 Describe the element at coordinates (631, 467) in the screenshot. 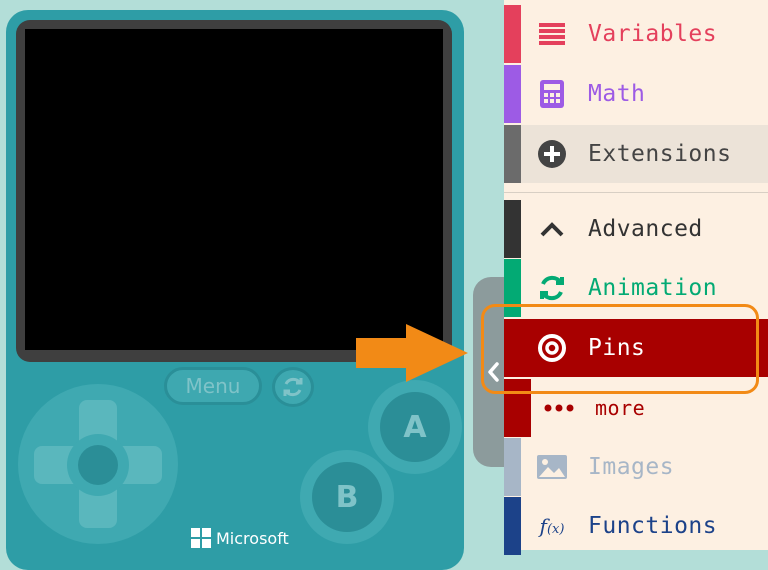

I see `category-label: Images` at that location.